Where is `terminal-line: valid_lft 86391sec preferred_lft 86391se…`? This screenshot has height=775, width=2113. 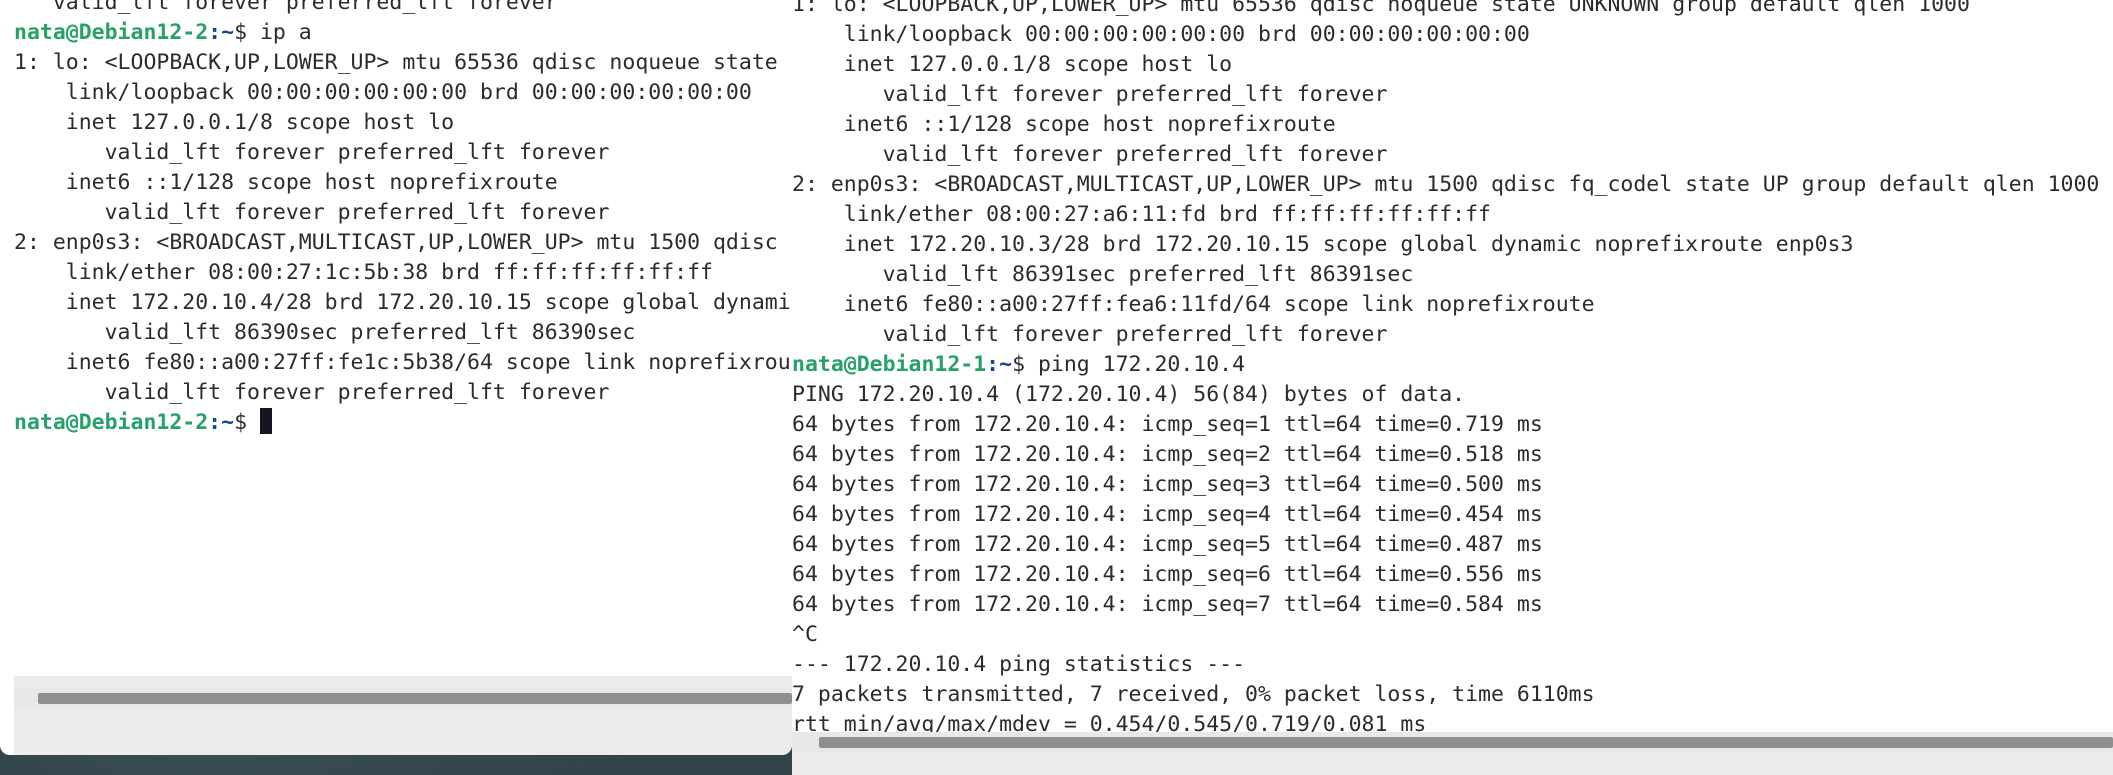
terminal-line: valid_lft 86391sec preferred_lft 86391se… is located at coordinates (1103, 274).